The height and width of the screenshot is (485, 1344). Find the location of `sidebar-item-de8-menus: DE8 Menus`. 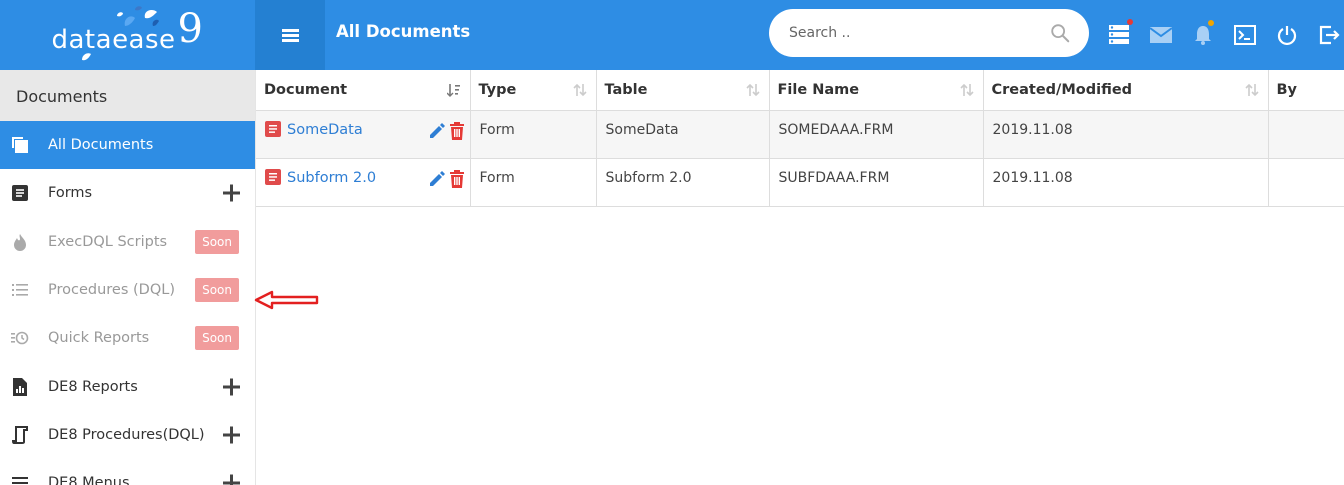

sidebar-item-de8-menus: DE8 Menus is located at coordinates (127, 472).